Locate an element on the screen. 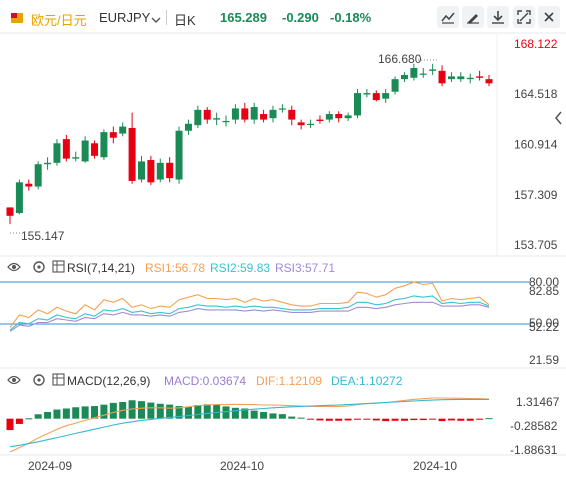 Image resolution: width=566 pixels, height=482 pixels. price-axis: 168.122 164.518 160.914 157.309 153.705 is located at coordinates (536, 144).